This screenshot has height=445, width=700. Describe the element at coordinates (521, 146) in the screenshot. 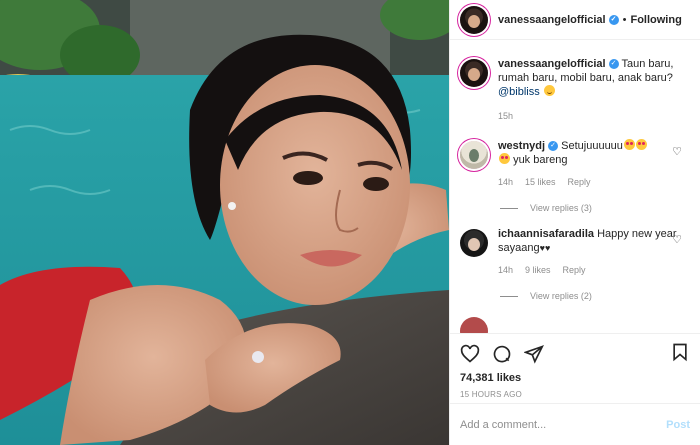

I see `comment-username: westnydj` at that location.